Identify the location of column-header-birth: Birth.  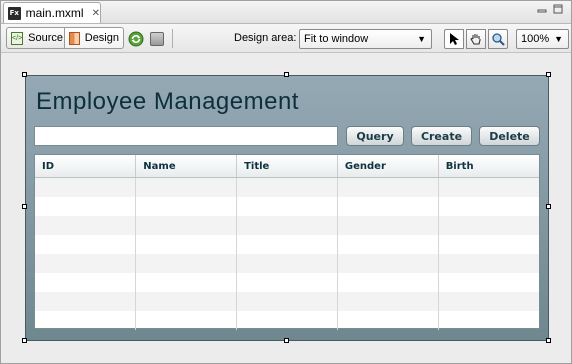
(488, 166).